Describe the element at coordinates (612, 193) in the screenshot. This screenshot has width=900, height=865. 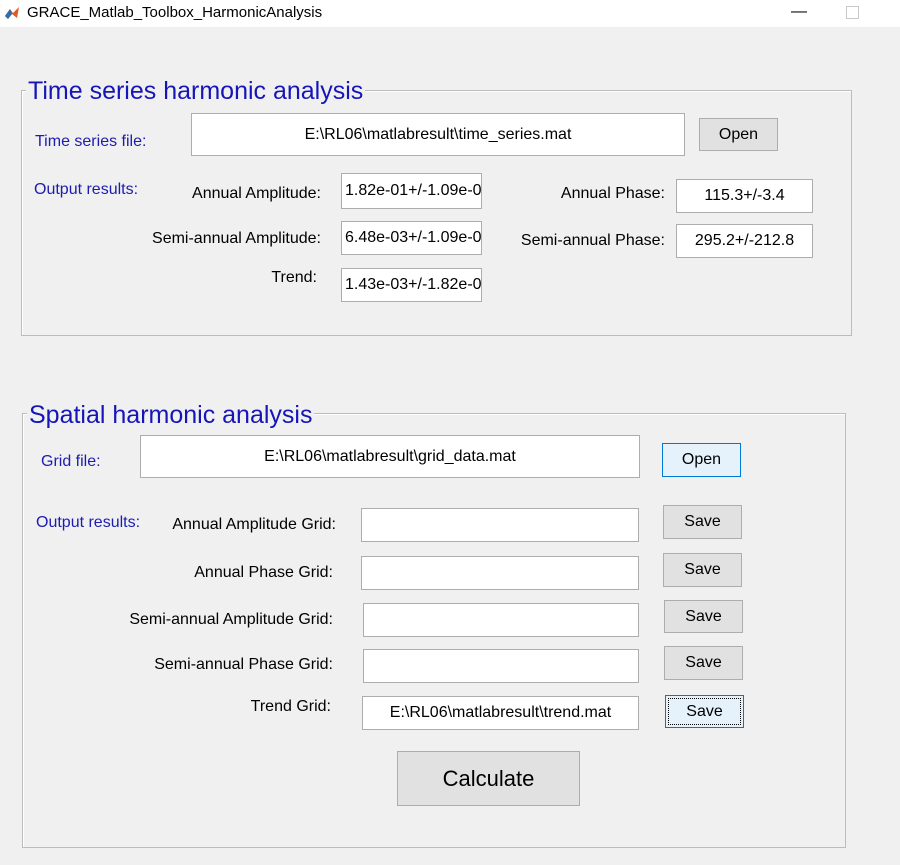
I see `annual-phase-label: Annual Phase:` at that location.